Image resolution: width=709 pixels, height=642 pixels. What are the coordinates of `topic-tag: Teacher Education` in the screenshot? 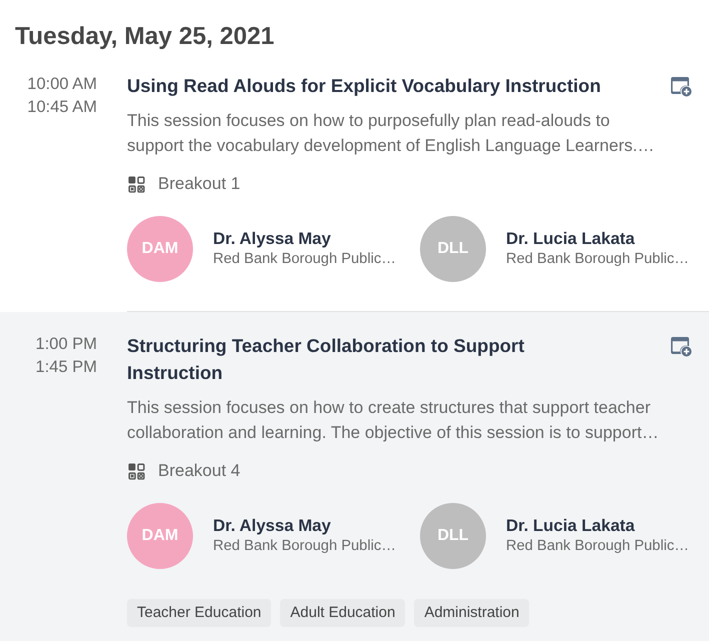 It's located at (199, 613).